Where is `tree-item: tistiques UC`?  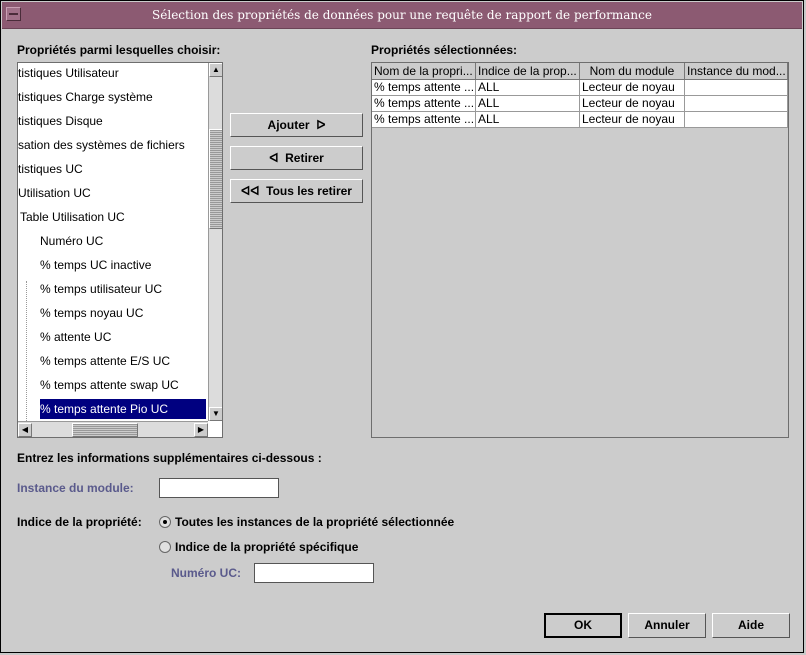 tree-item: tistiques UC is located at coordinates (50, 169).